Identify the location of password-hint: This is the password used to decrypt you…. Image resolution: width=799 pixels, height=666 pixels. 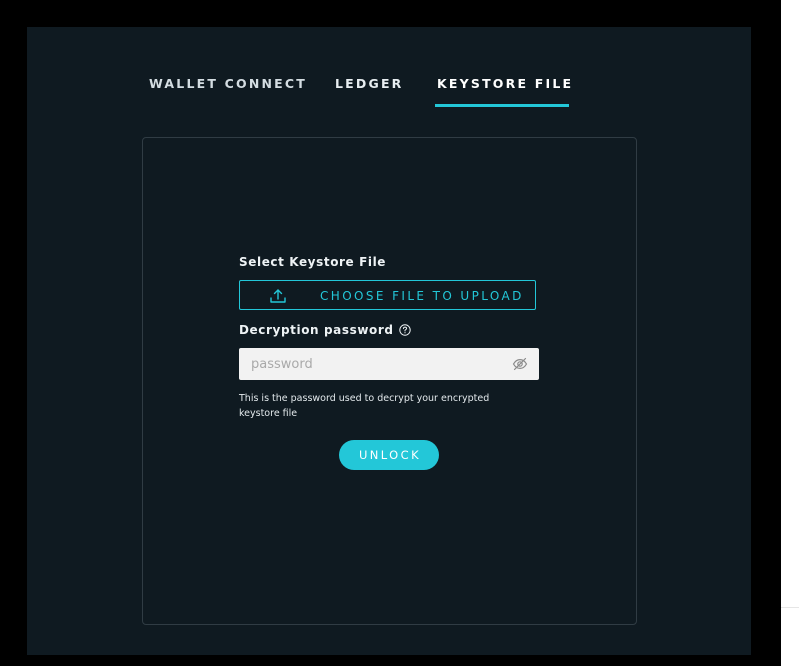
(364, 406).